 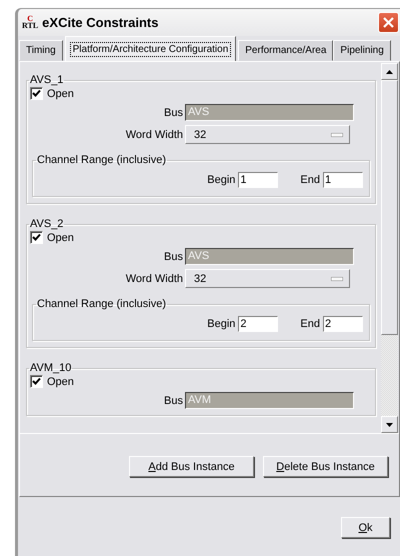 I want to click on tab: Performance/Area, so click(x=286, y=50).